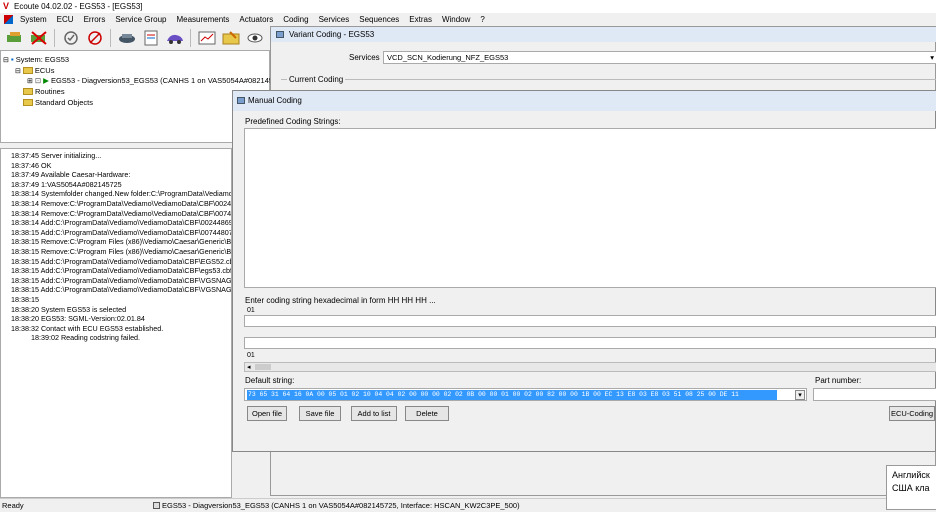 This screenshot has height=512, width=936. I want to click on window-title: Ecoute 04.02.02 - EGS53 - [EGS53], so click(78, 6).